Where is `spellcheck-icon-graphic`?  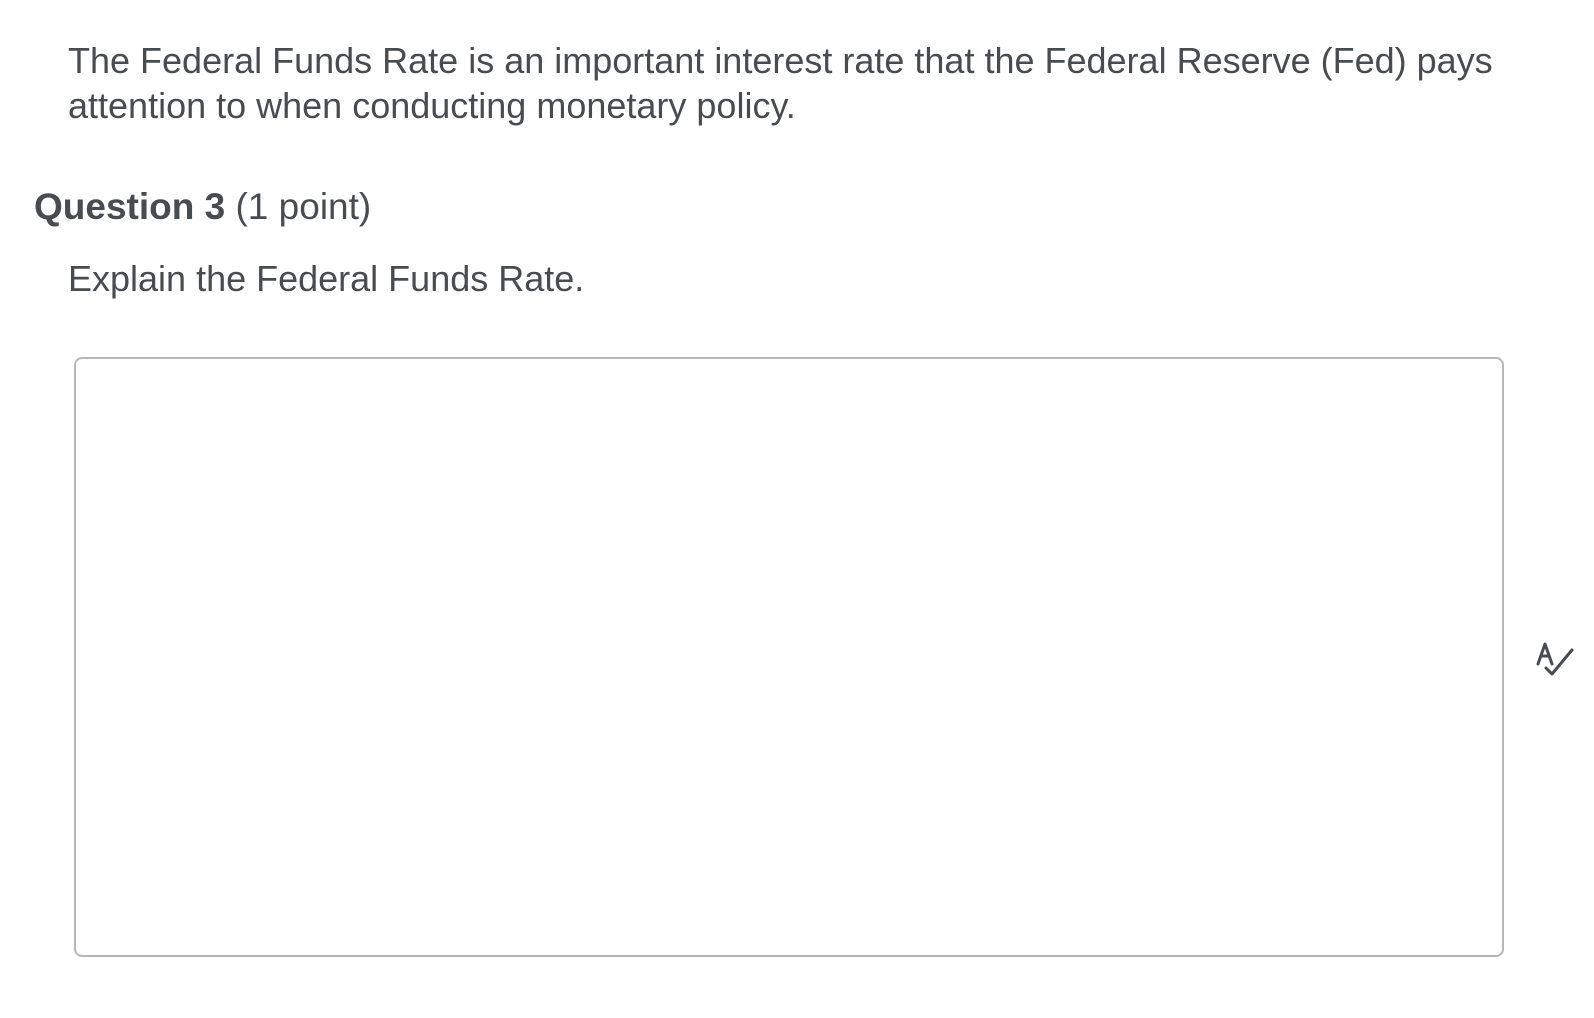 spellcheck-icon-graphic is located at coordinates (1555, 659).